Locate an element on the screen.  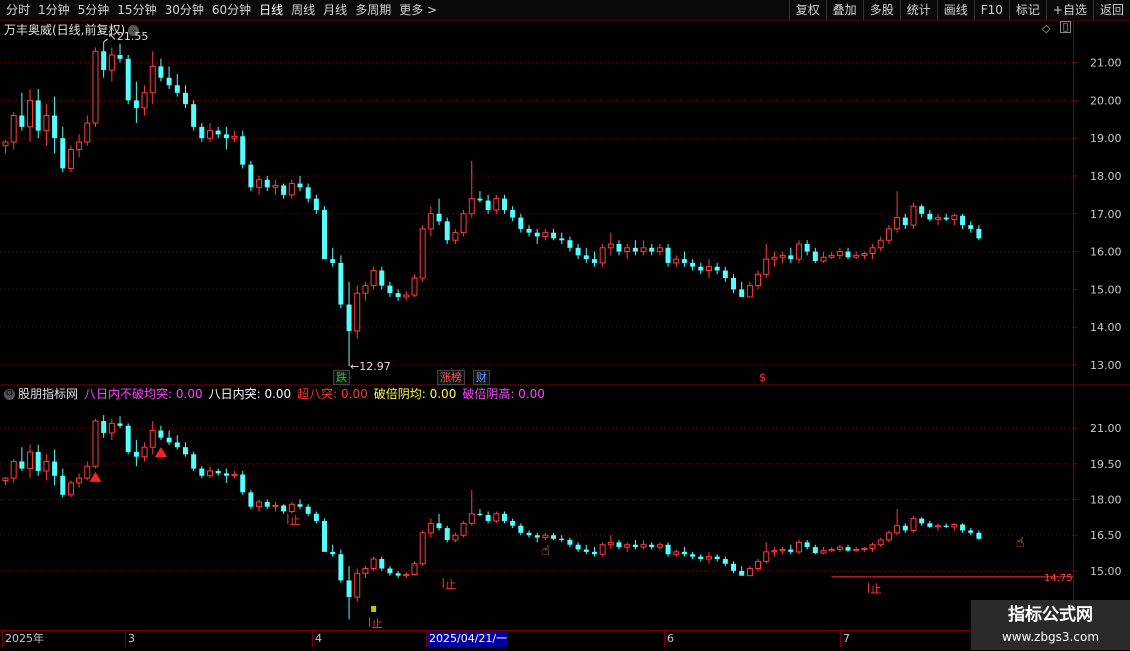
event-tag-2: 财 is located at coordinates (481, 377).